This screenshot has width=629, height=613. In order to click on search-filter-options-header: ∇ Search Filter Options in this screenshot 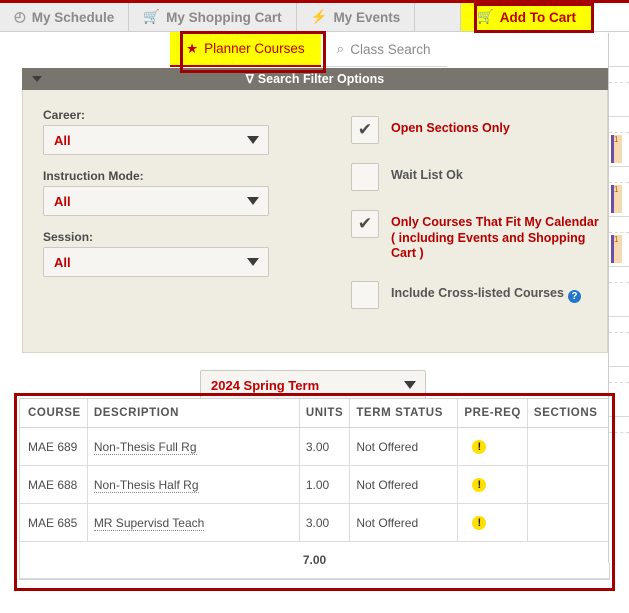, I will do `click(315, 79)`.